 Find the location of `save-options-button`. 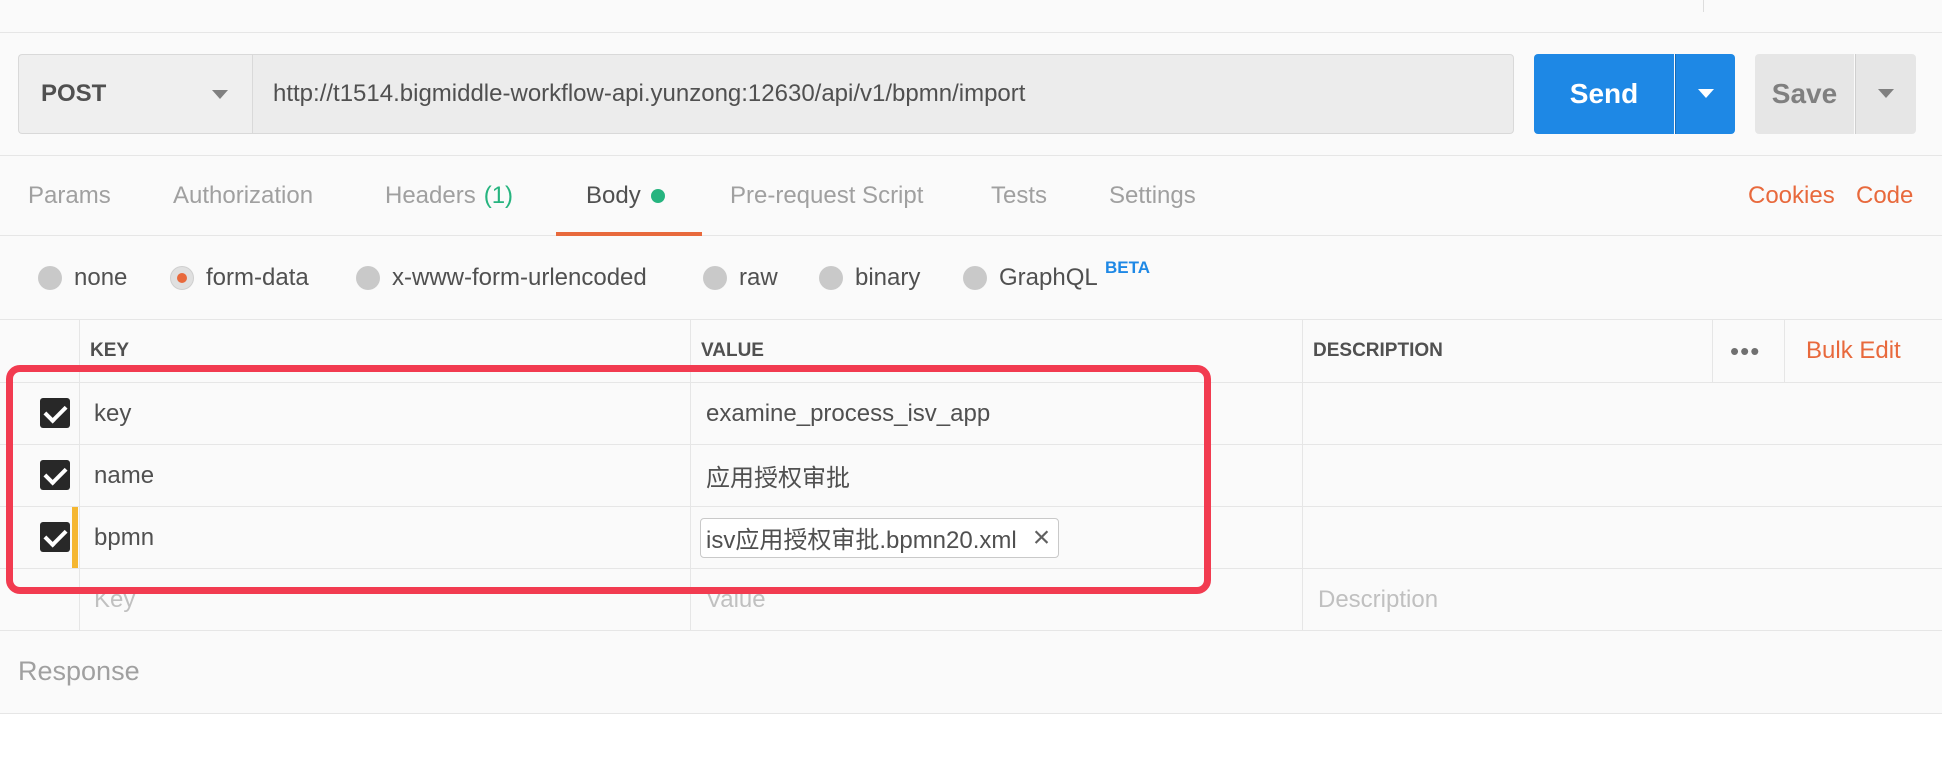

save-options-button is located at coordinates (1885, 94).